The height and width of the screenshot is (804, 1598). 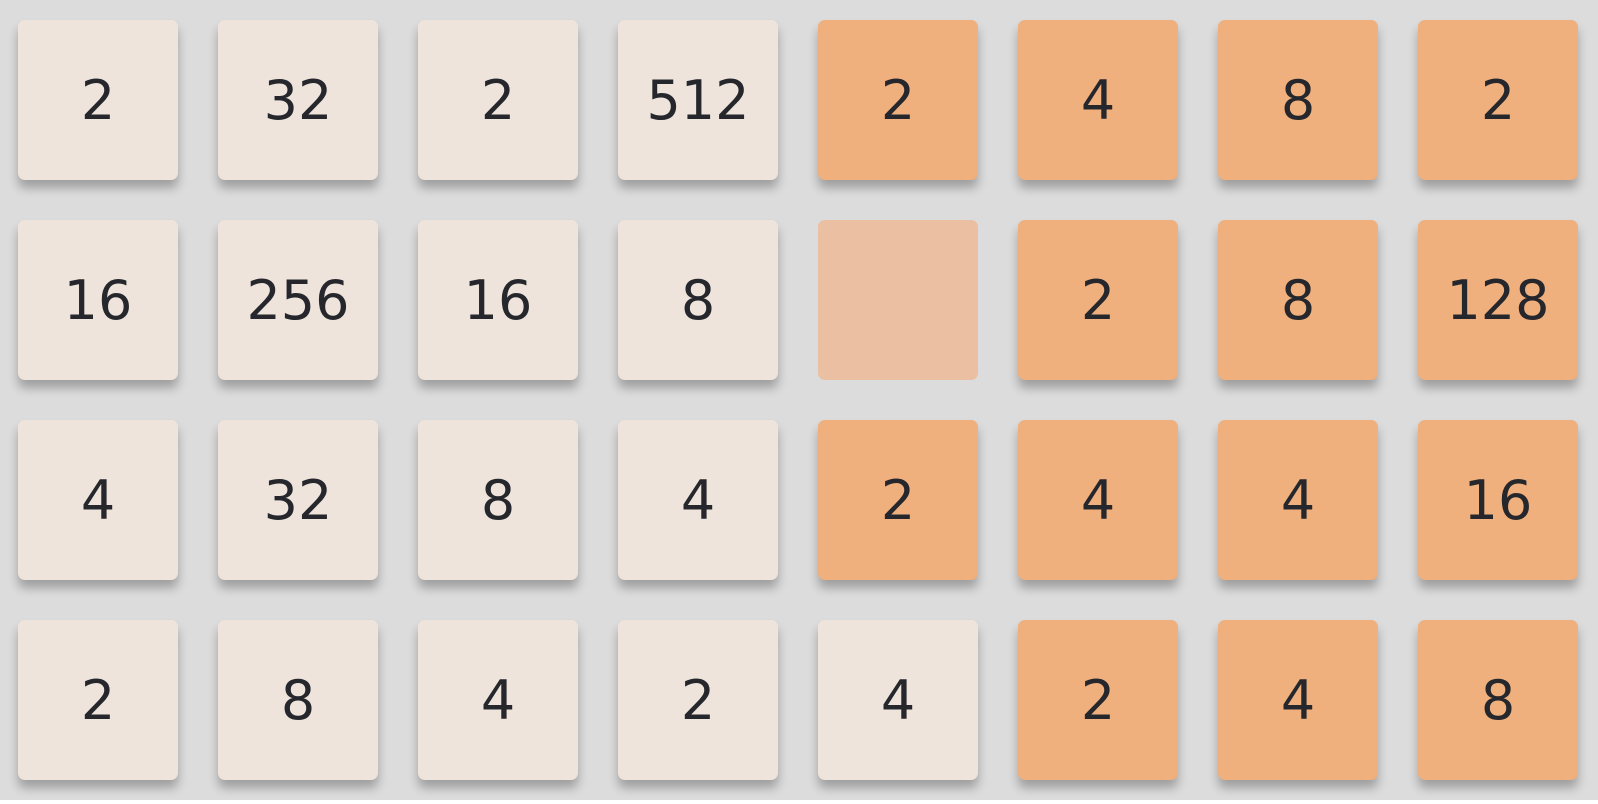 I want to click on empty-tile, so click(x=898, y=300).